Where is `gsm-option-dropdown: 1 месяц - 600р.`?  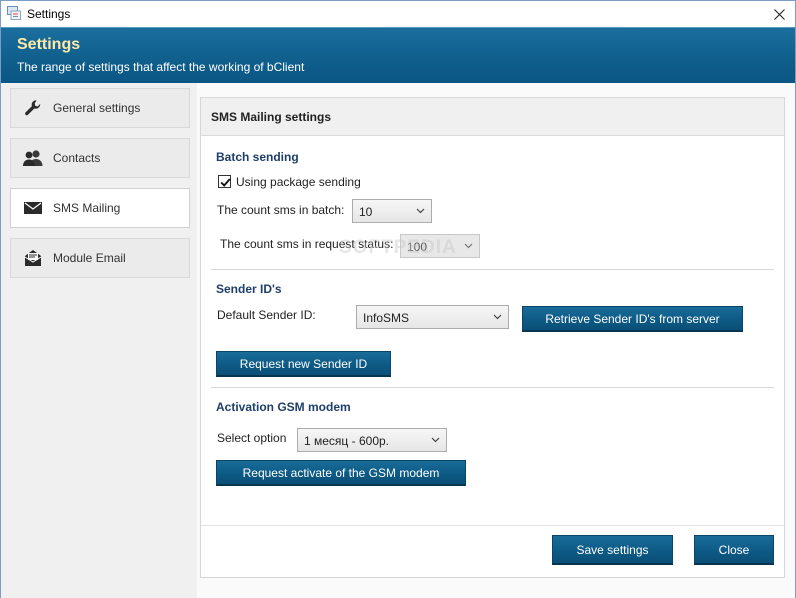 gsm-option-dropdown: 1 месяц - 600р. is located at coordinates (372, 440).